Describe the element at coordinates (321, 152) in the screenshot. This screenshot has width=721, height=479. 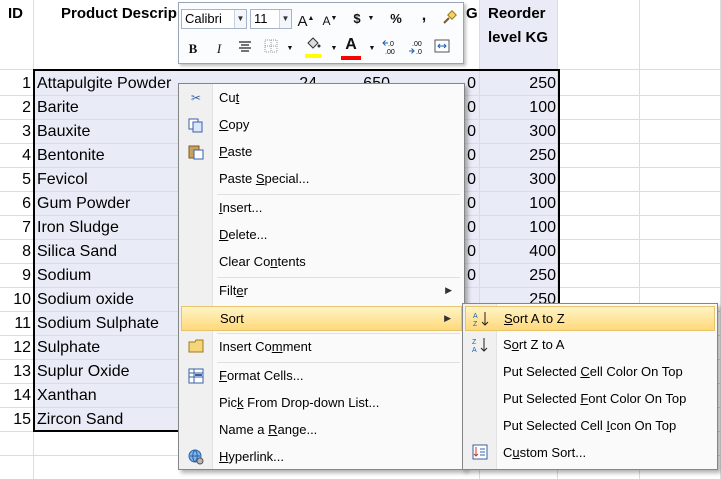
I see `menu-item-paste: Paste` at that location.